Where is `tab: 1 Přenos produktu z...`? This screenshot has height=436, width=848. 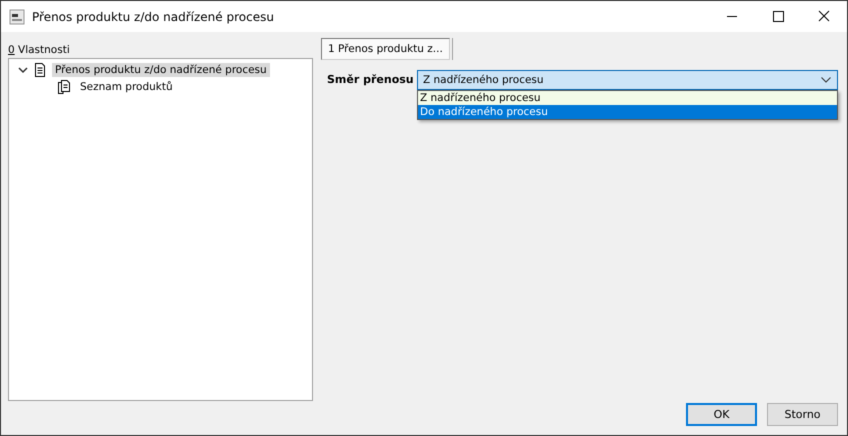 tab: 1 Přenos produktu z... is located at coordinates (385, 49).